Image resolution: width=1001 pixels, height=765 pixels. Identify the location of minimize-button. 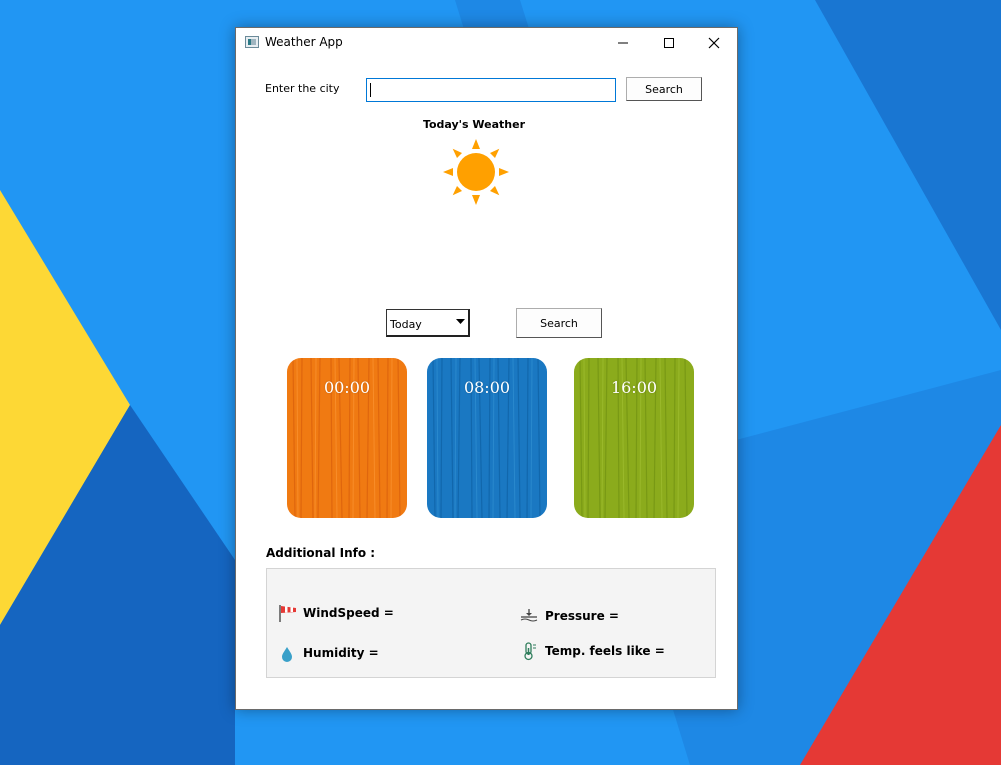
(623, 43).